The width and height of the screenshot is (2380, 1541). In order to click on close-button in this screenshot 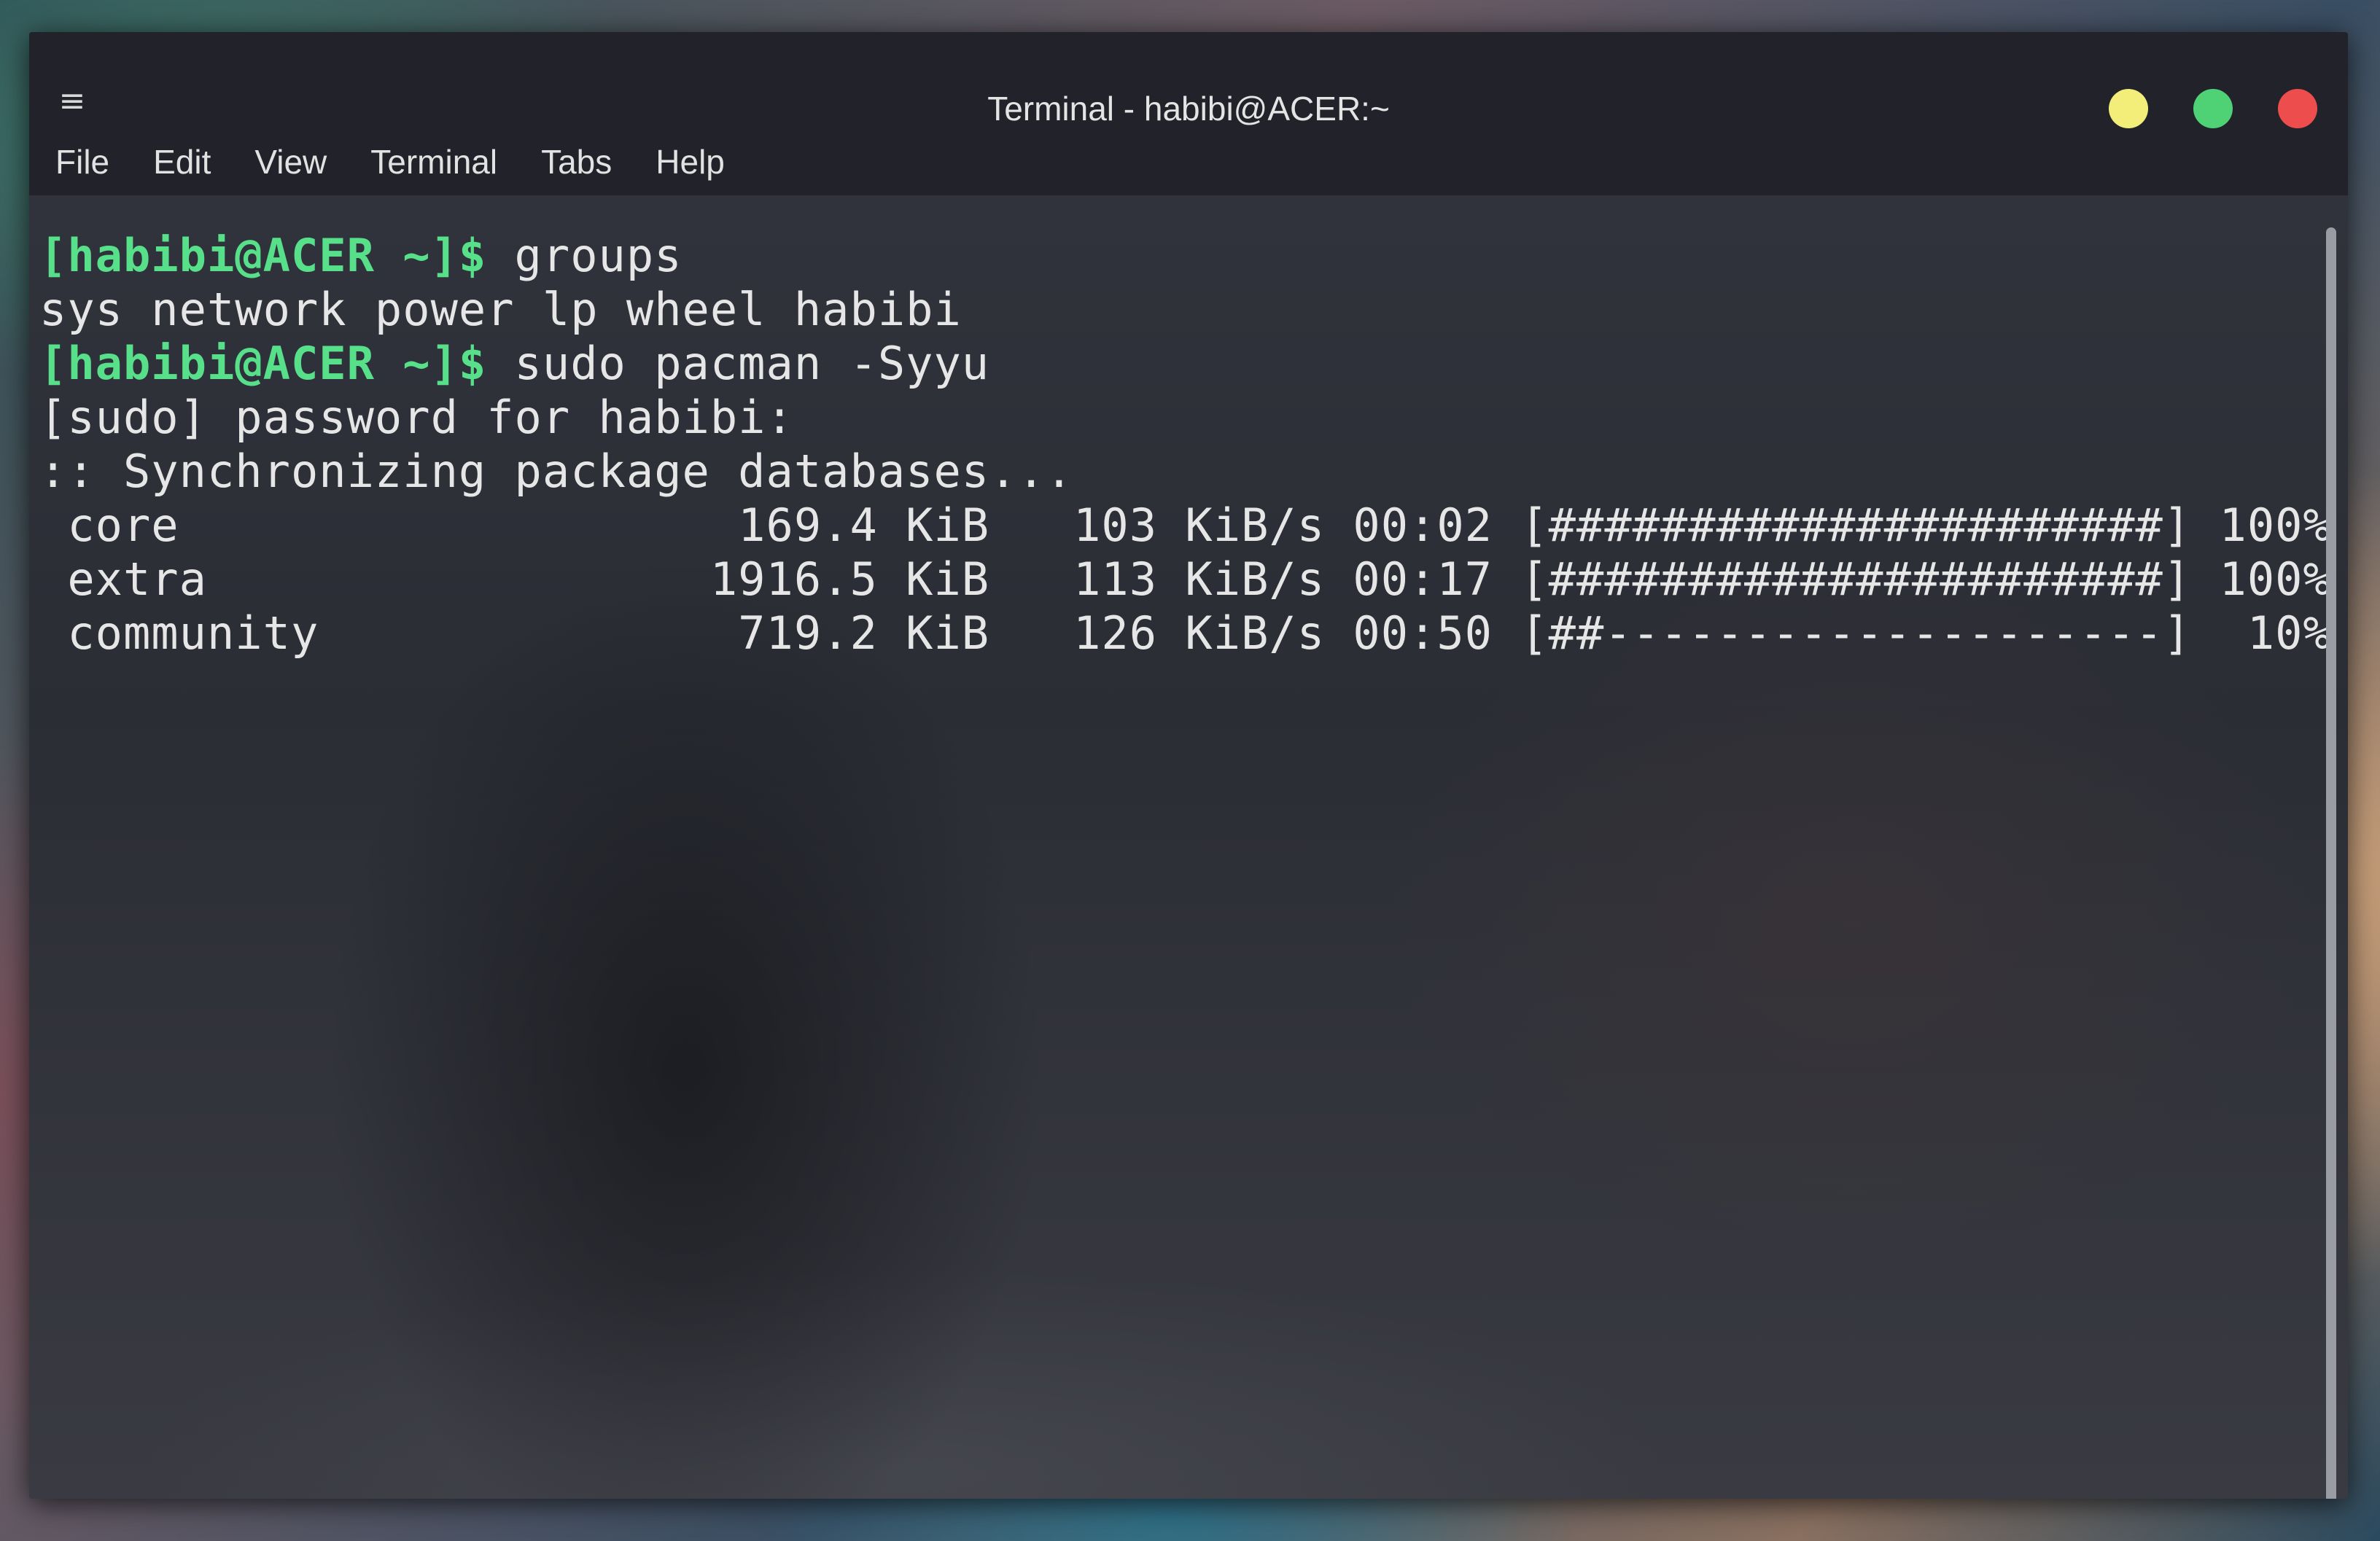, I will do `click(2297, 109)`.